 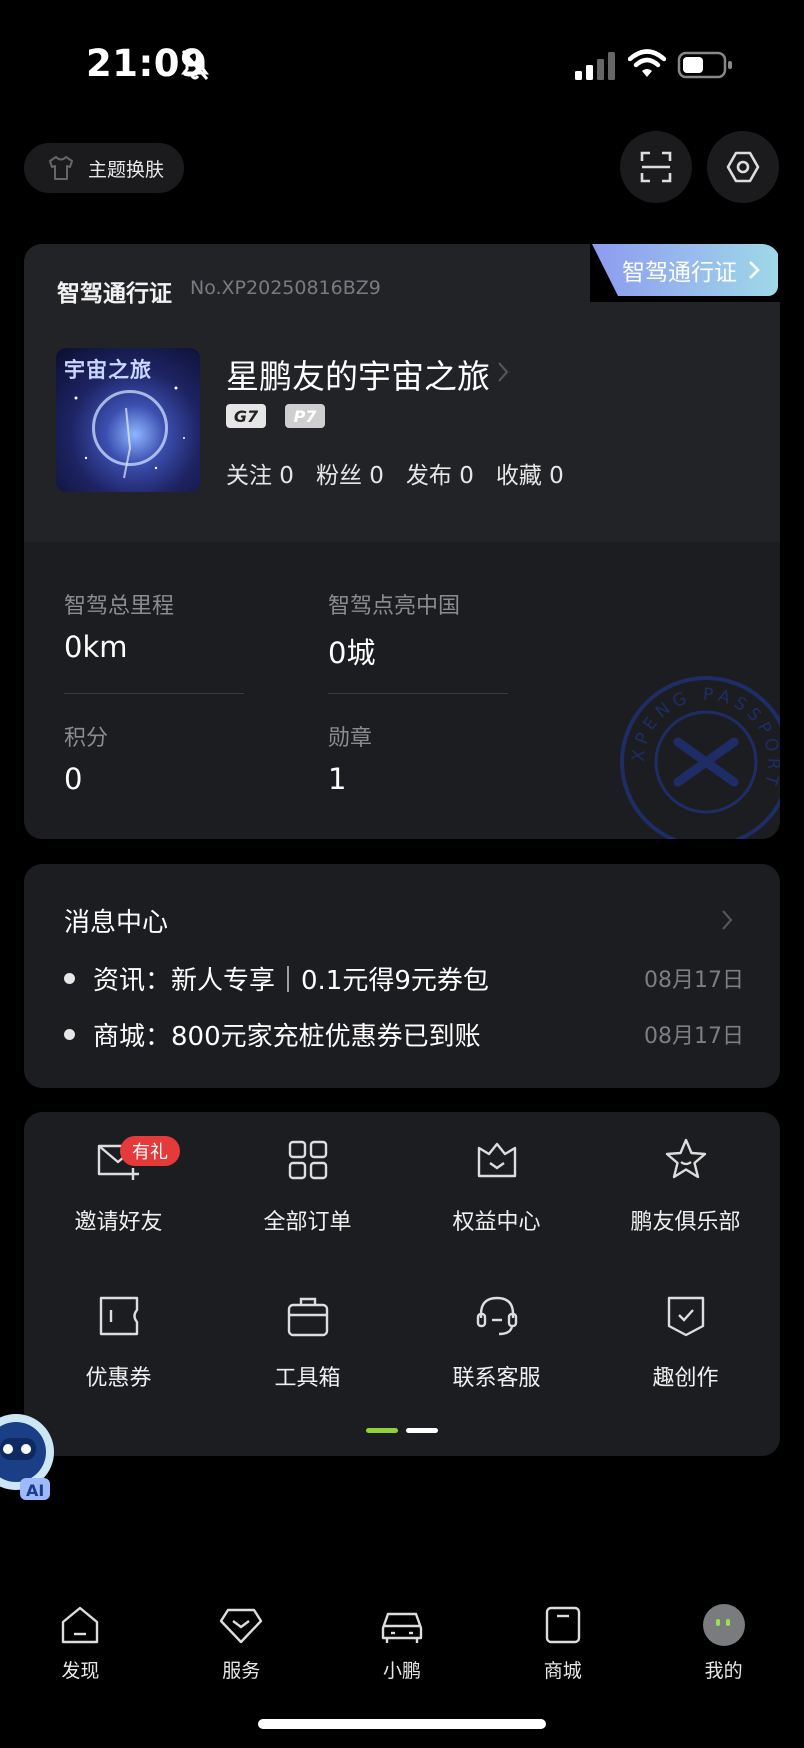 I want to click on creation-button: 趣创作, so click(x=685, y=1338).